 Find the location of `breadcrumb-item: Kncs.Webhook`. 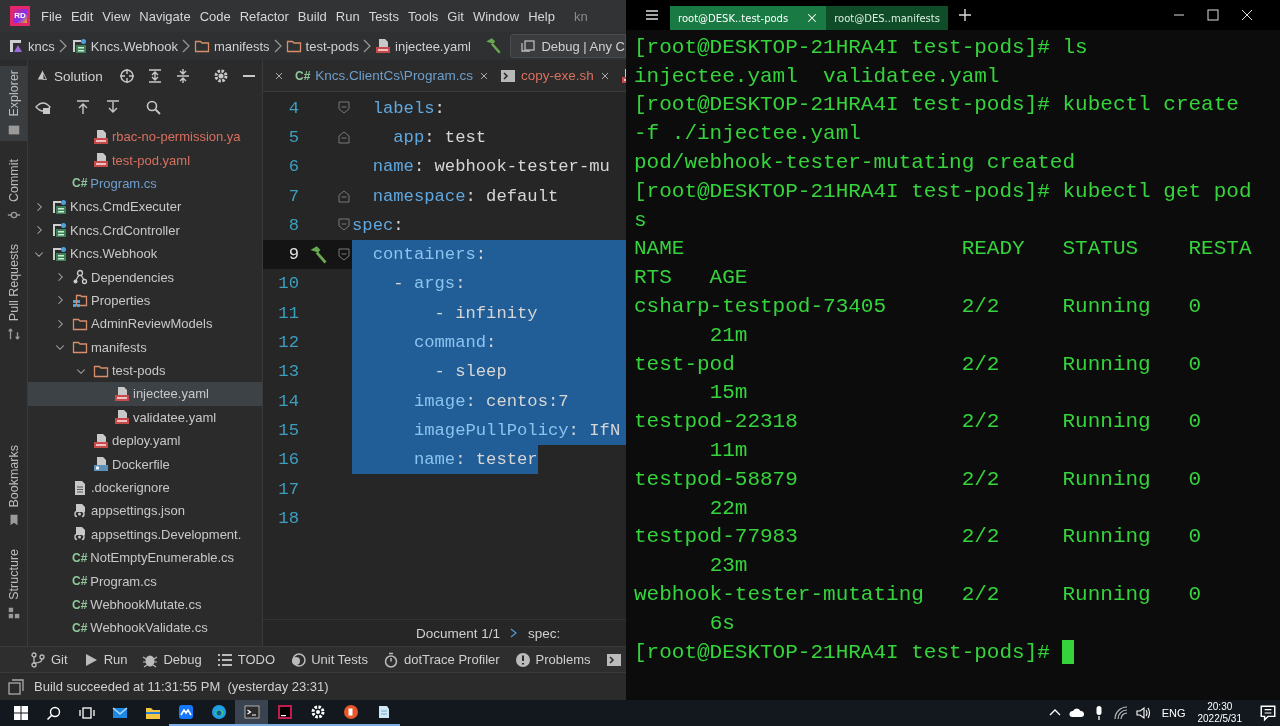

breadcrumb-item: Kncs.Webhook is located at coordinates (124, 46).